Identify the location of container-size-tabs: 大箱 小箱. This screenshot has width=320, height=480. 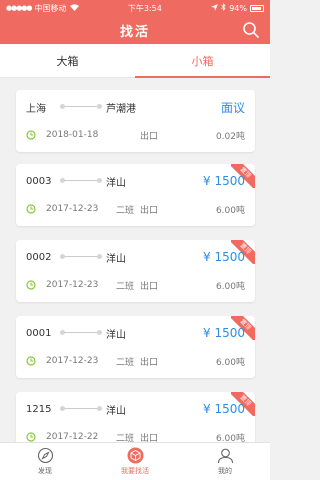
(135, 61).